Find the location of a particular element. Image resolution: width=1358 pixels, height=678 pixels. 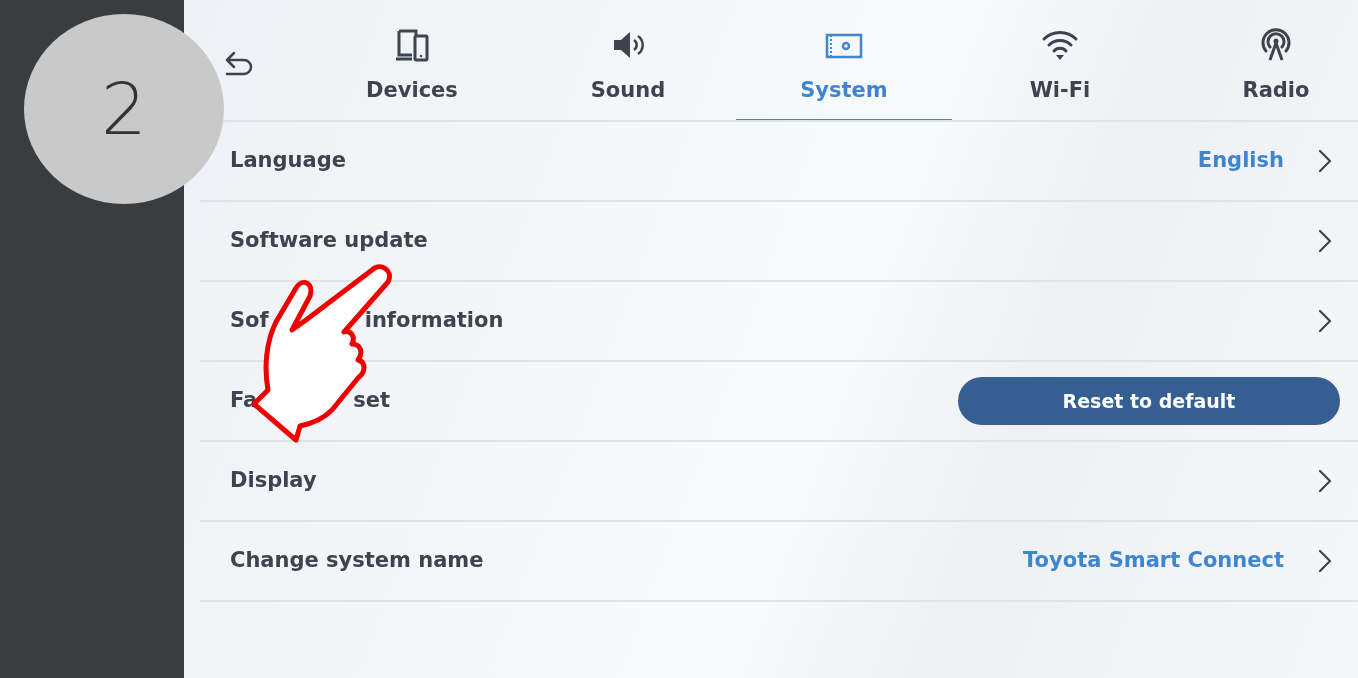

tab: Sound is located at coordinates (628, 60).